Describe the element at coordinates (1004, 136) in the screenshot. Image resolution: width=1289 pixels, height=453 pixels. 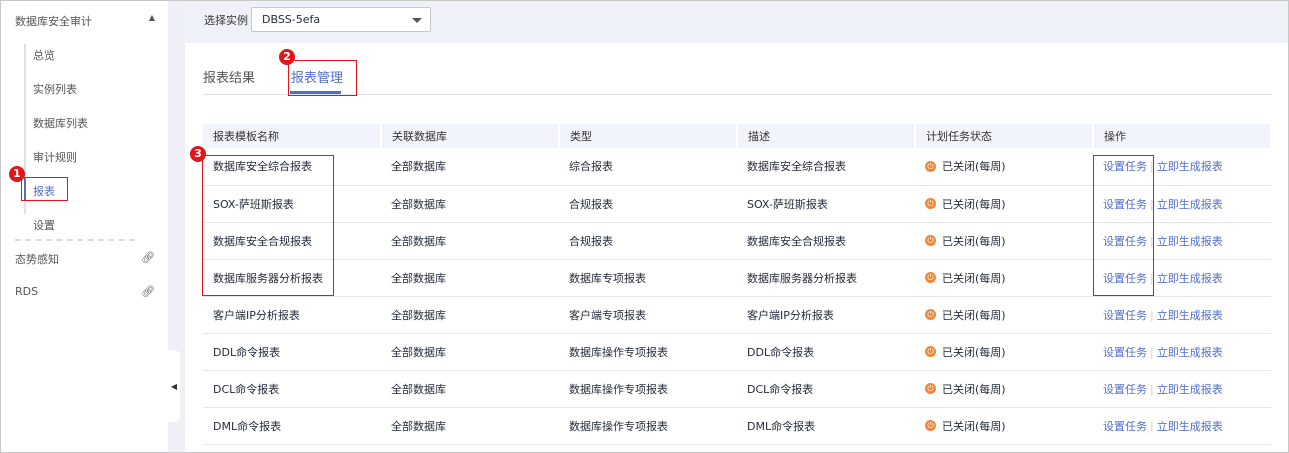
I see `col-header: 计划任务状态` at that location.